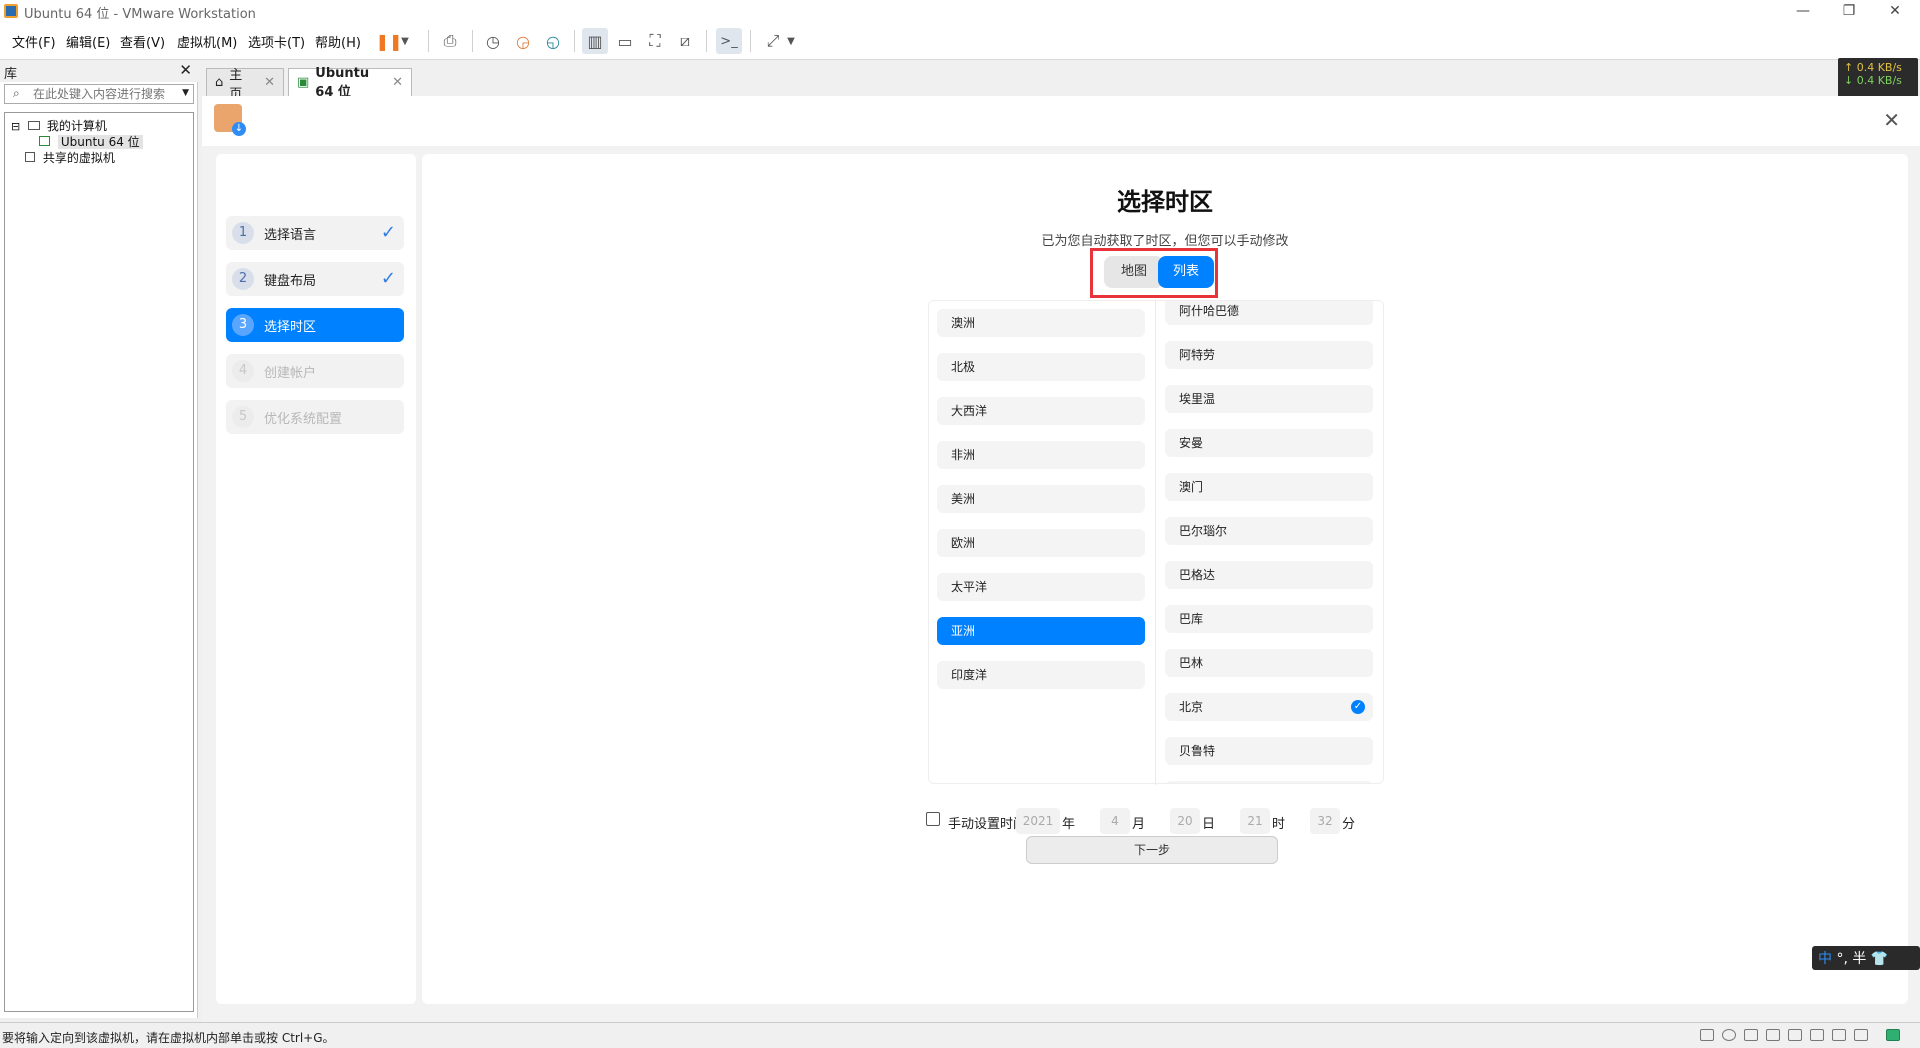  I want to click on region-item: 北极, so click(1041, 367).